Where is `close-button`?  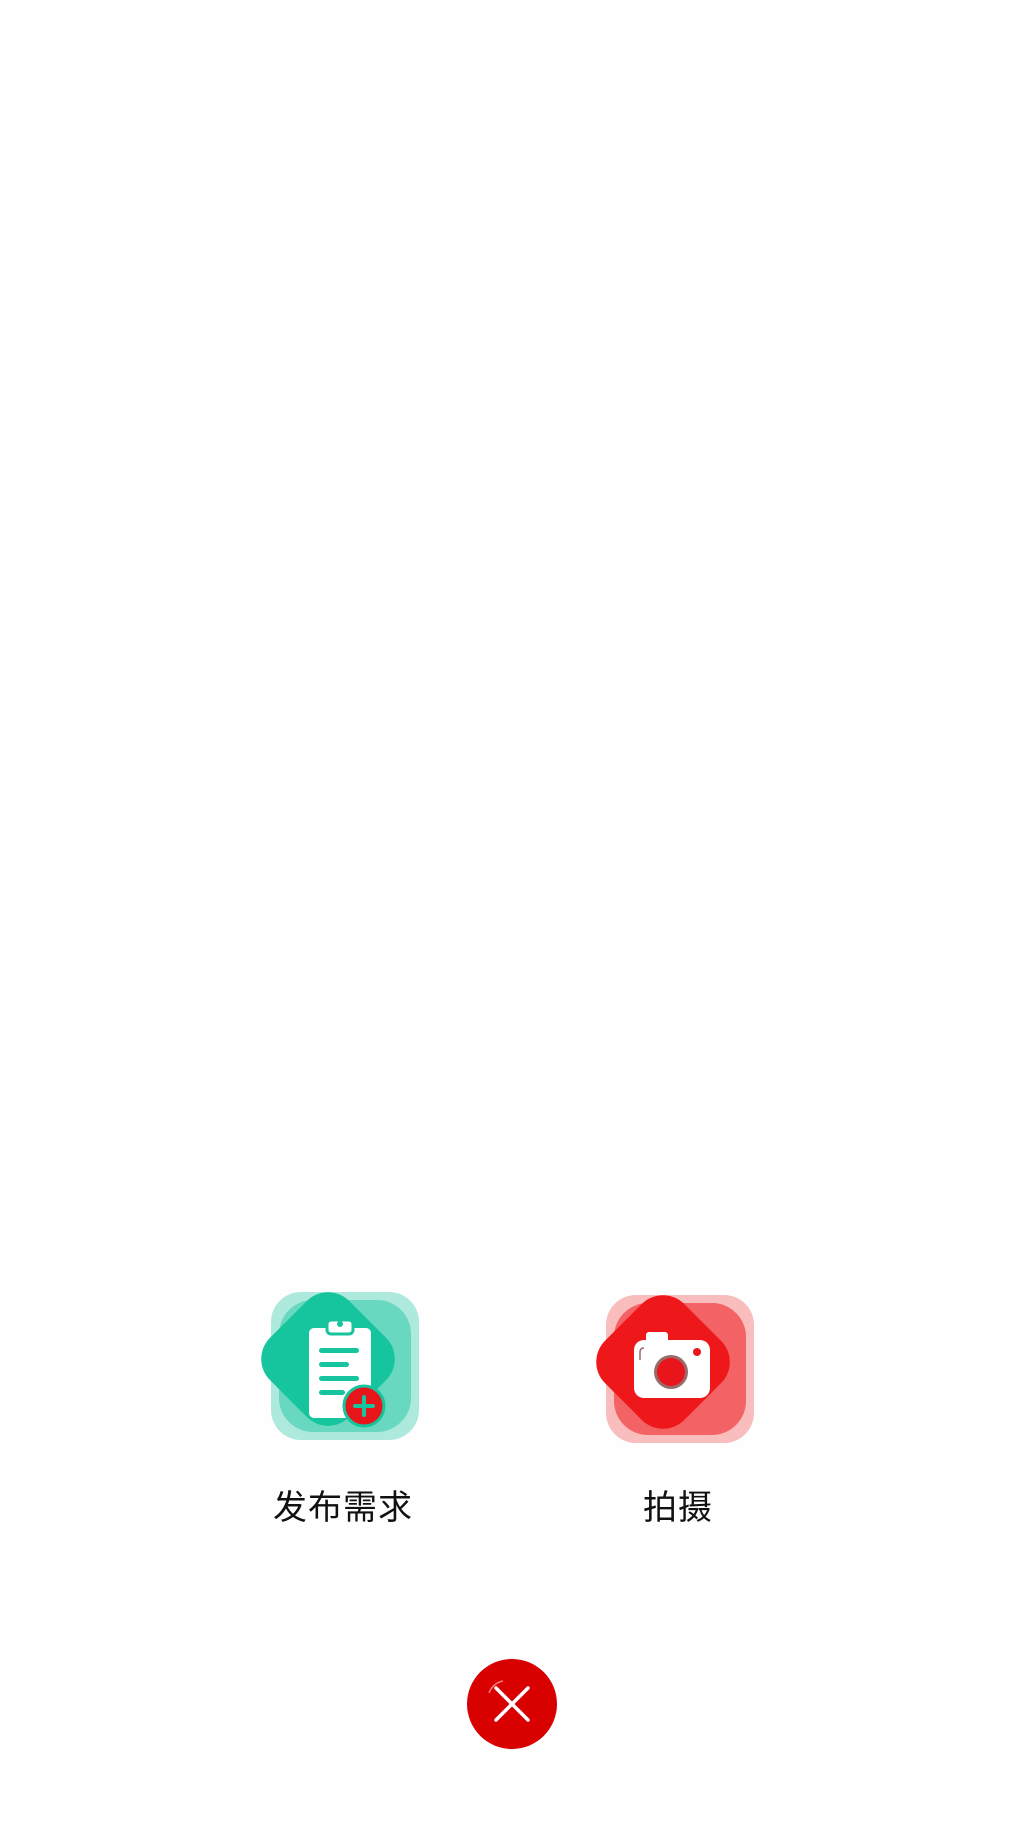 close-button is located at coordinates (512, 1704).